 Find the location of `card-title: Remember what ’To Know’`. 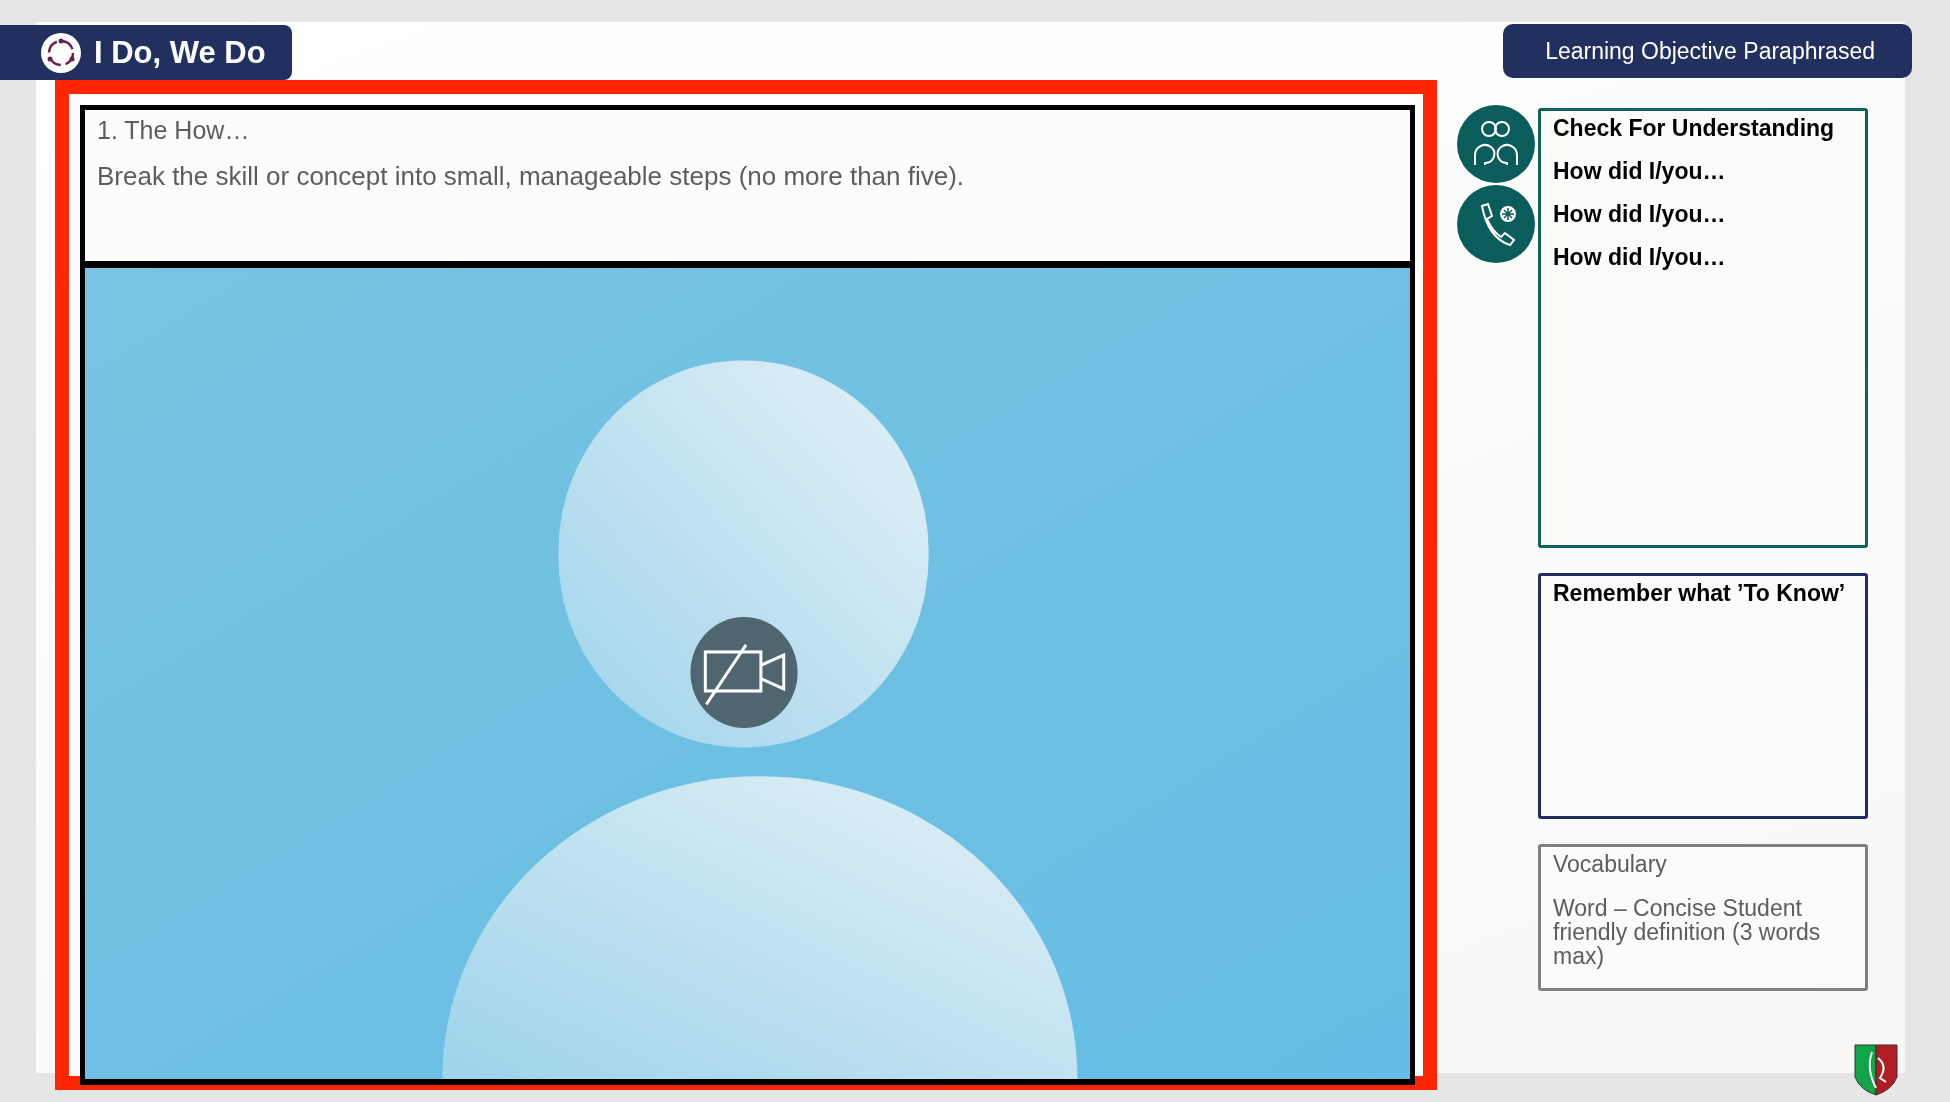

card-title: Remember what ’To Know’ is located at coordinates (1700, 593).